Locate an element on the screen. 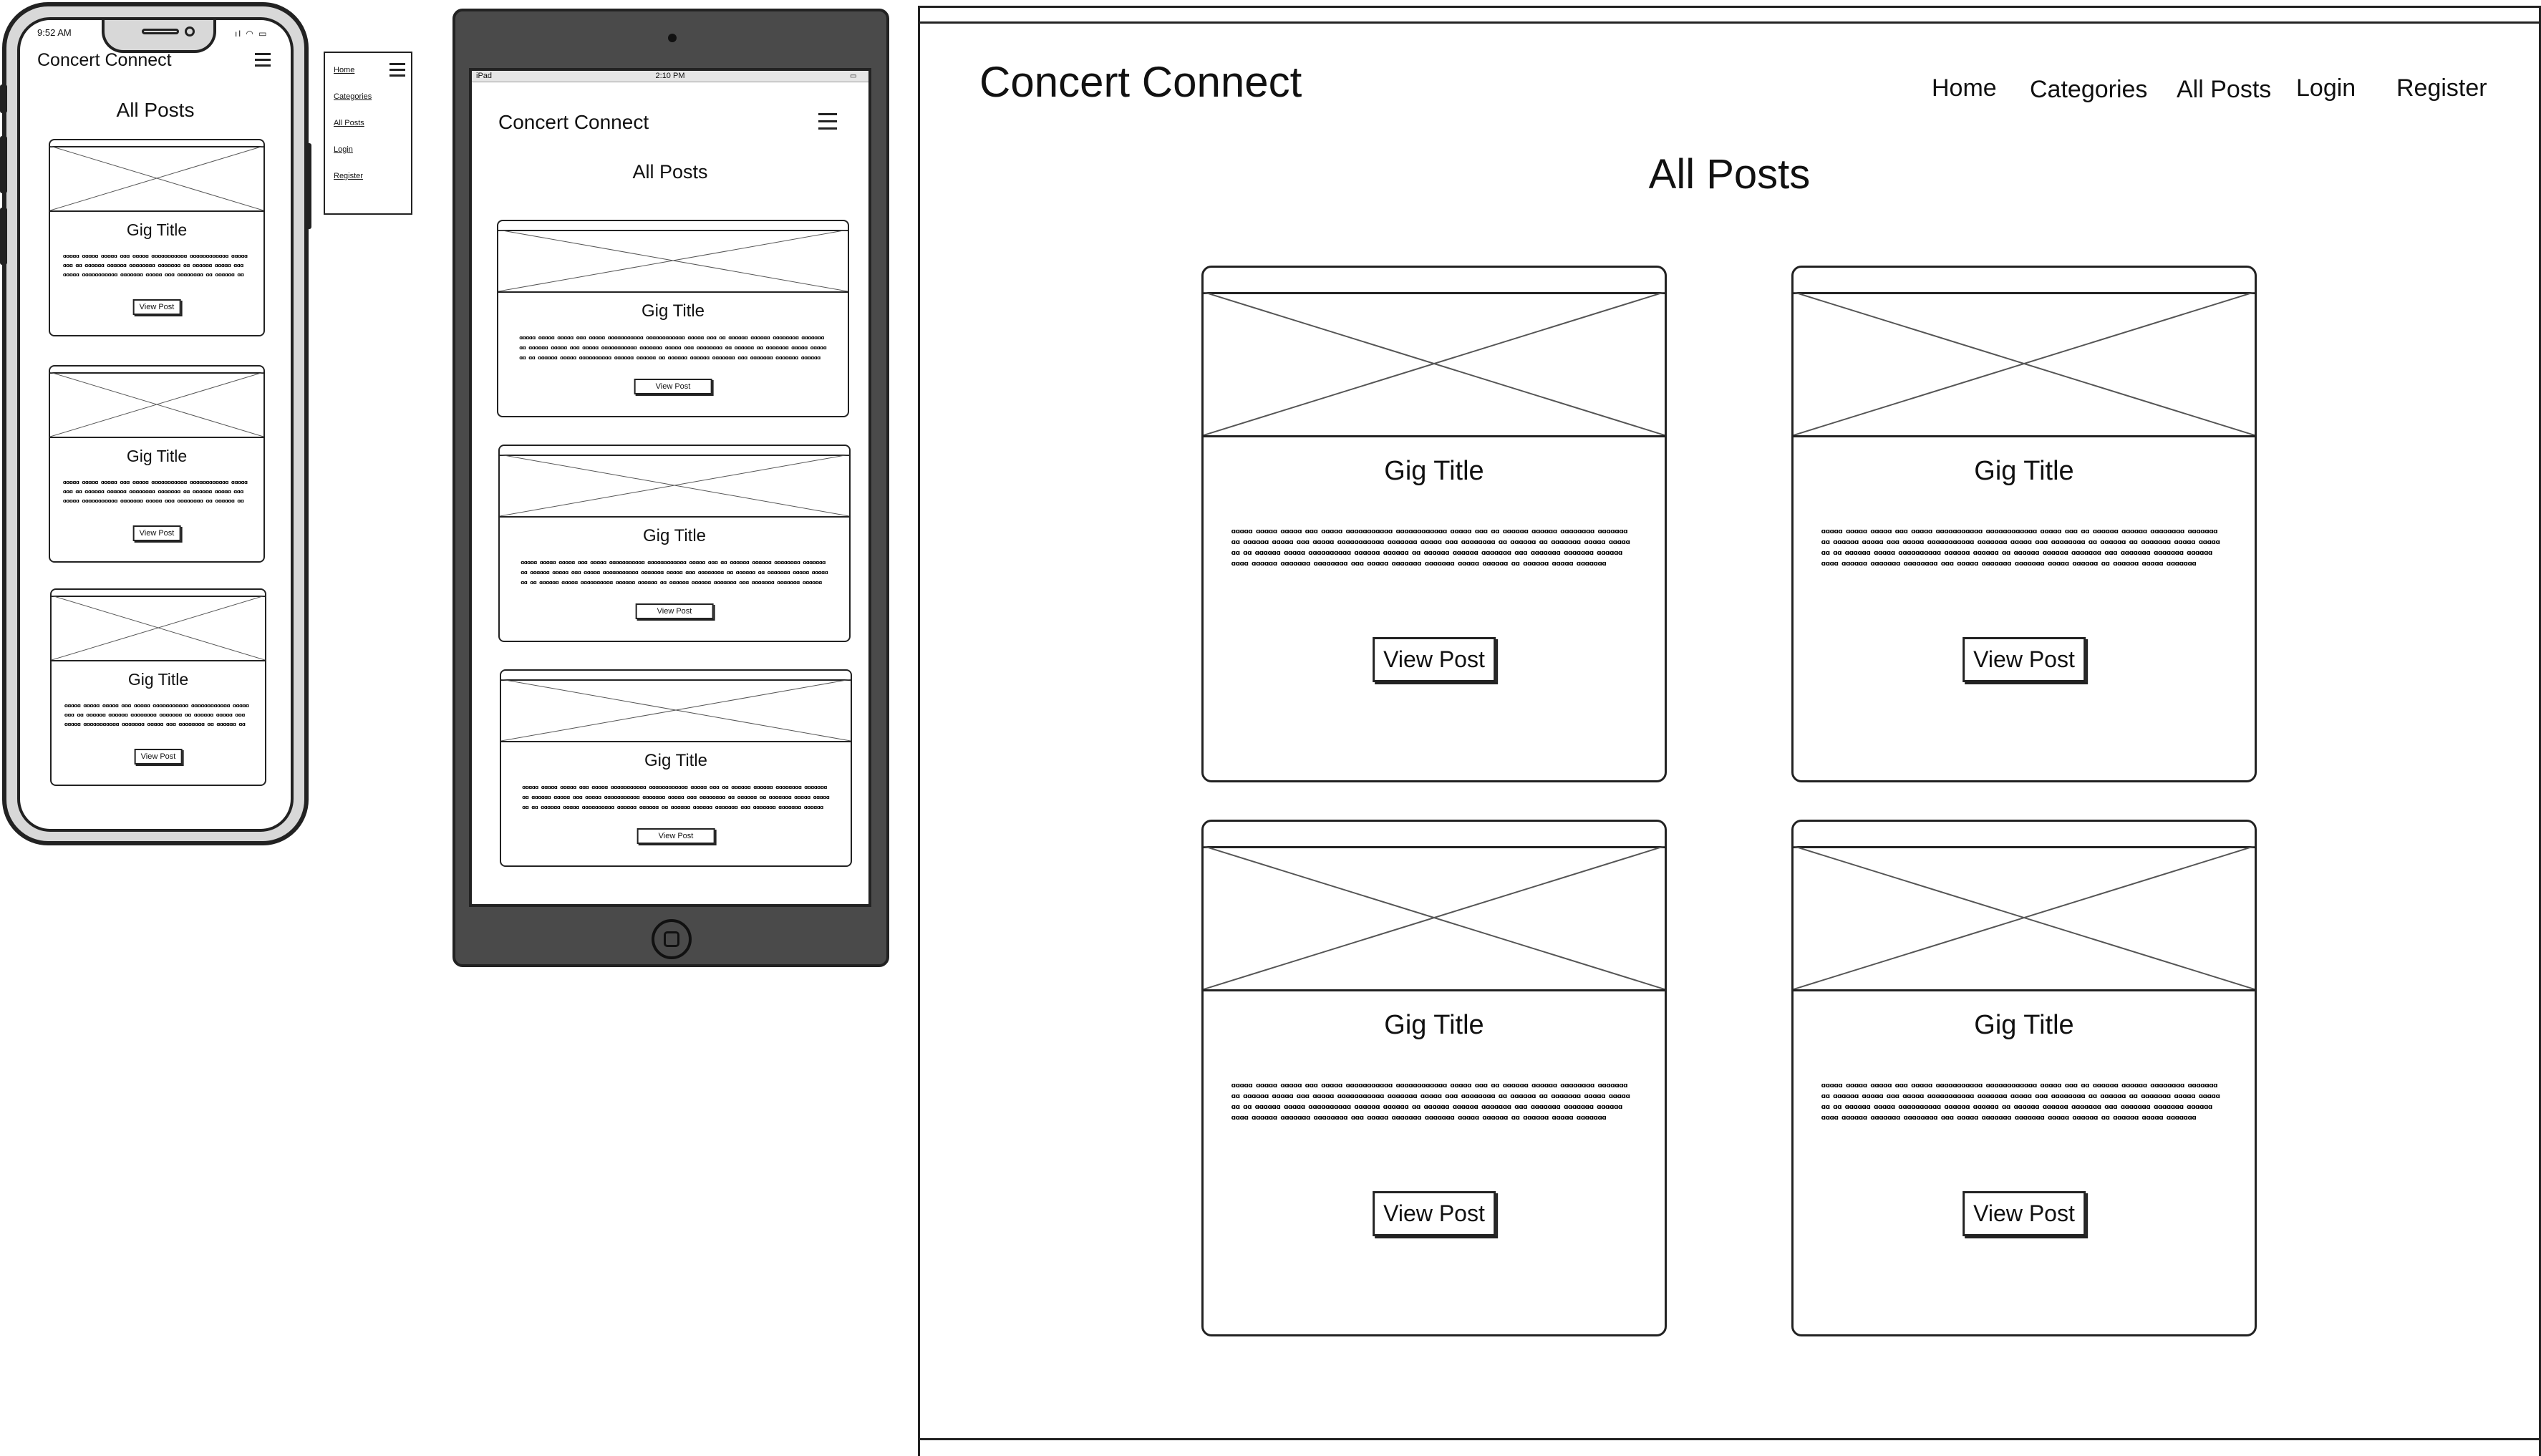  mobile-dropdown-menu: Home Categories All Posts Login Register is located at coordinates (368, 133).